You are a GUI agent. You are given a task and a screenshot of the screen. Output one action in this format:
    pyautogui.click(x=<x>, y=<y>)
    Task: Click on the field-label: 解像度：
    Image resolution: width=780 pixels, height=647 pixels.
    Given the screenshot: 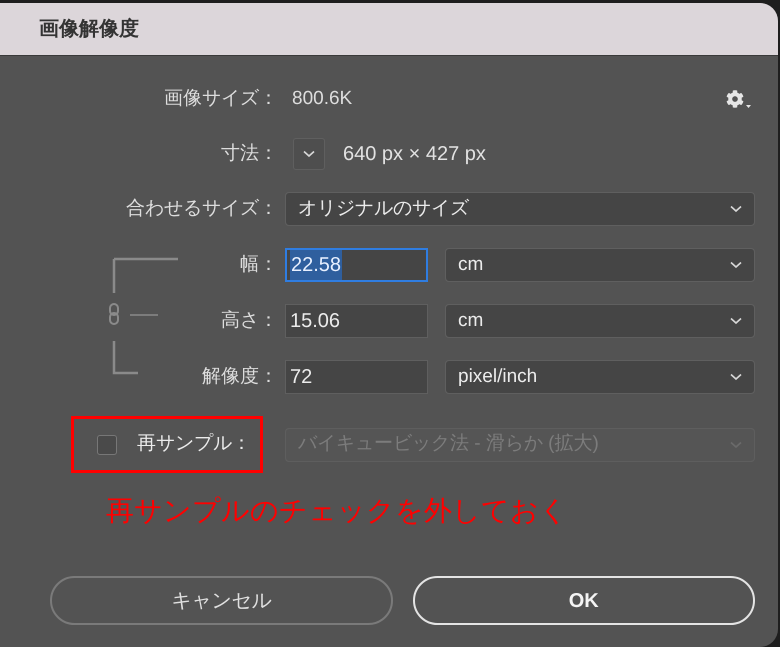 What is the action you would take?
    pyautogui.click(x=239, y=376)
    